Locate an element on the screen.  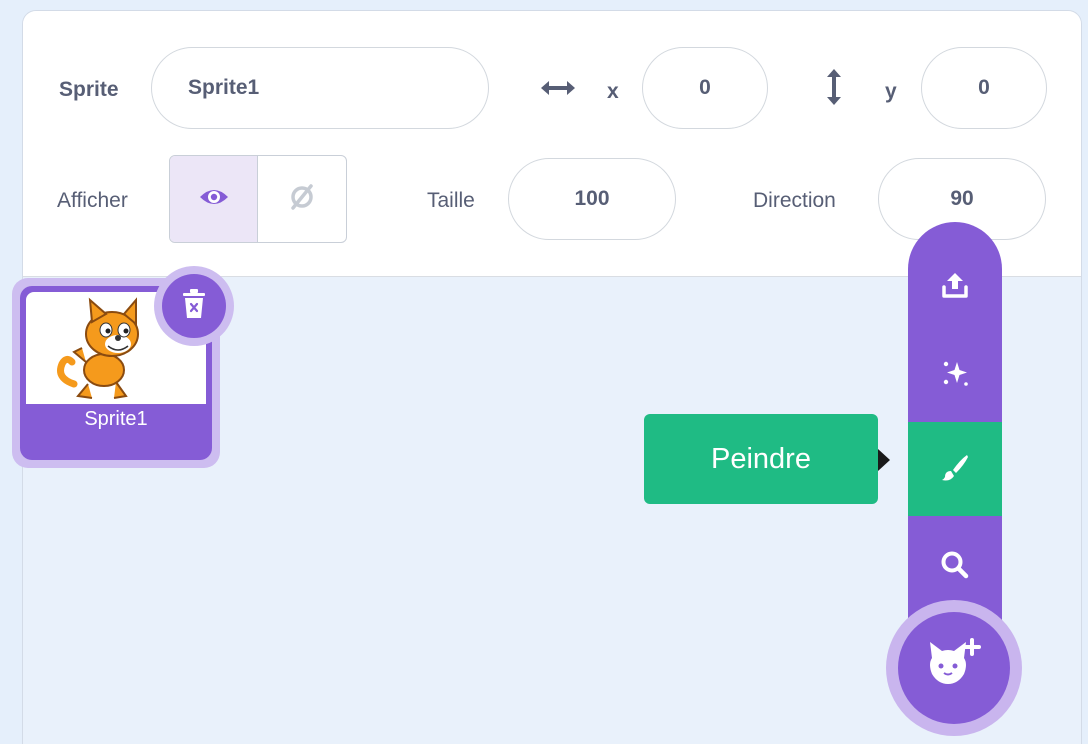
paint-icon is located at coordinates (955, 469).